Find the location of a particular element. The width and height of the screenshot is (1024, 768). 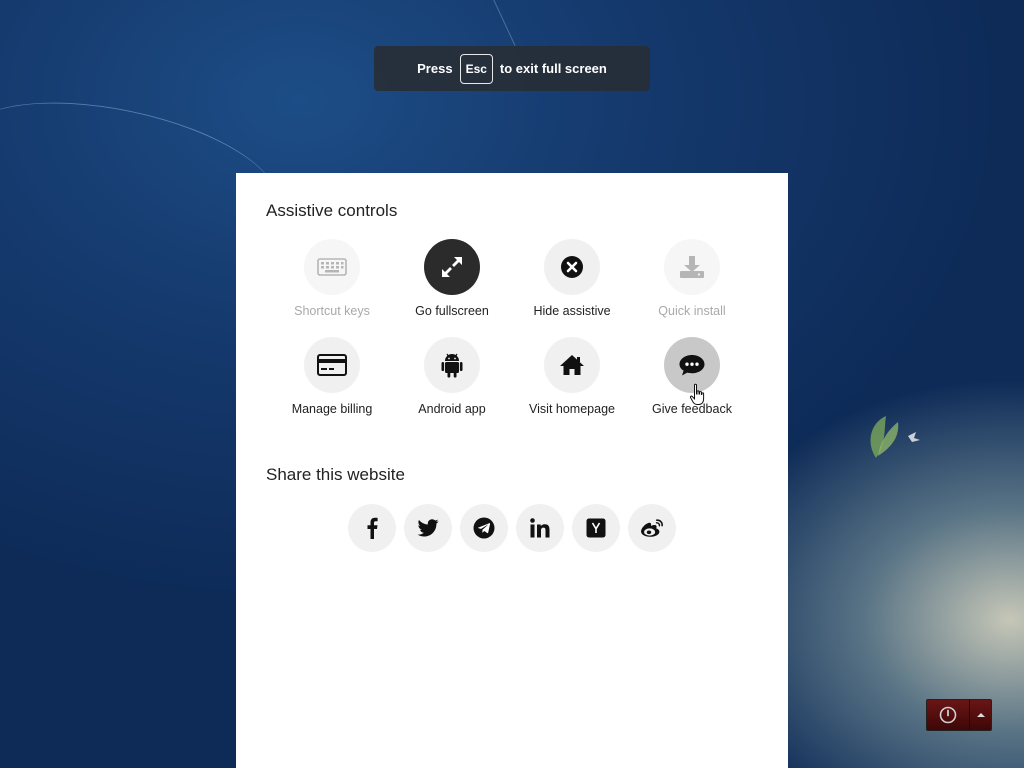

fullscreen-hint: Press Esc to exit full screen is located at coordinates (512, 68).